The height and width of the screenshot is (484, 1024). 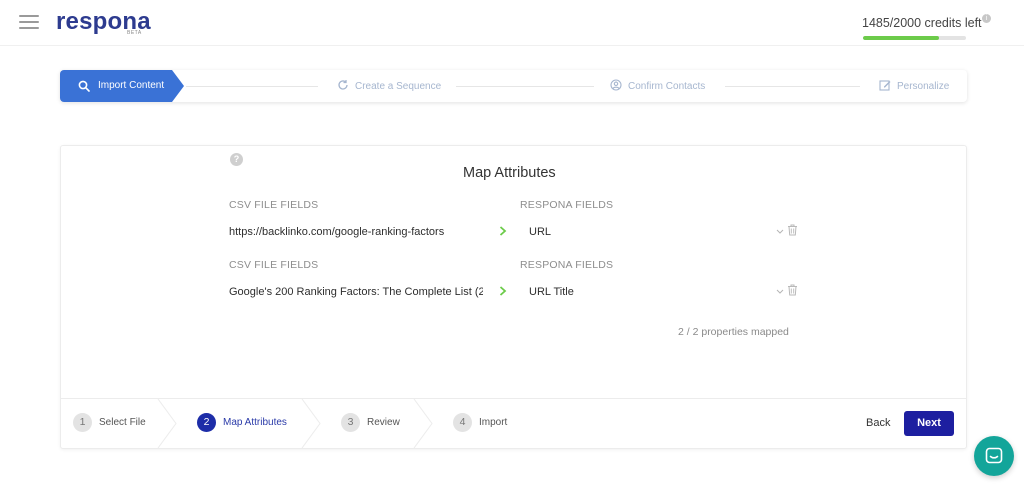 I want to click on step-number: 1, so click(x=82, y=422).